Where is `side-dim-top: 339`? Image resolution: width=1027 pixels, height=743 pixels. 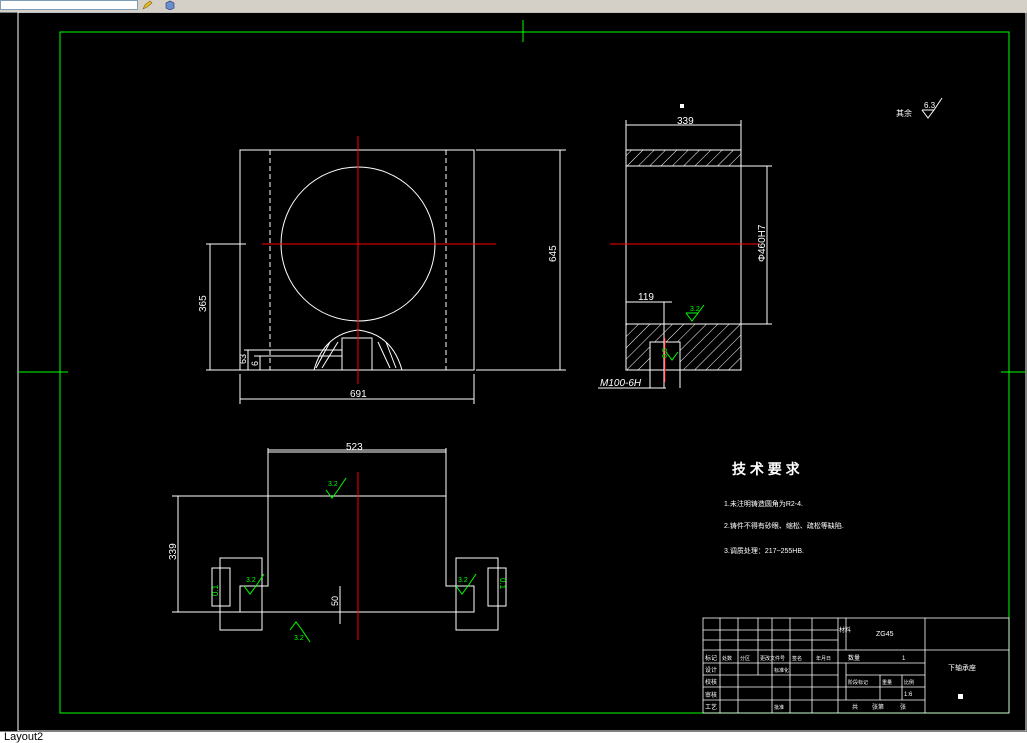 side-dim-top: 339 is located at coordinates (685, 121).